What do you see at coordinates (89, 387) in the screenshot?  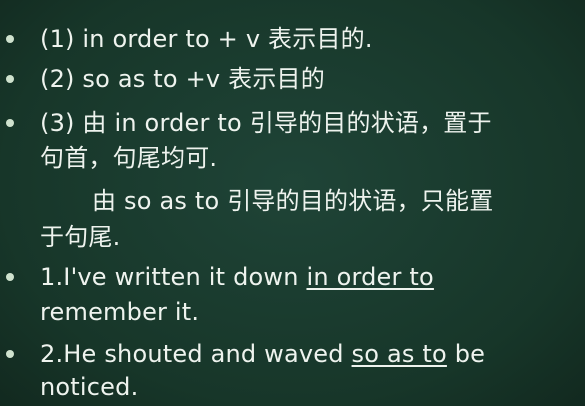 I see `example-2-line-2: noticed.` at bounding box center [89, 387].